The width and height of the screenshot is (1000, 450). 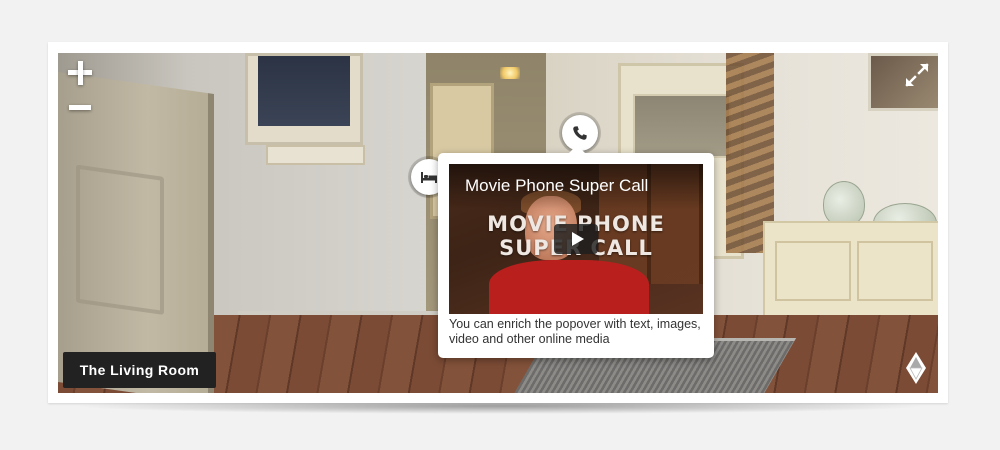 I want to click on scene-title: The Living Room, so click(x=139, y=370).